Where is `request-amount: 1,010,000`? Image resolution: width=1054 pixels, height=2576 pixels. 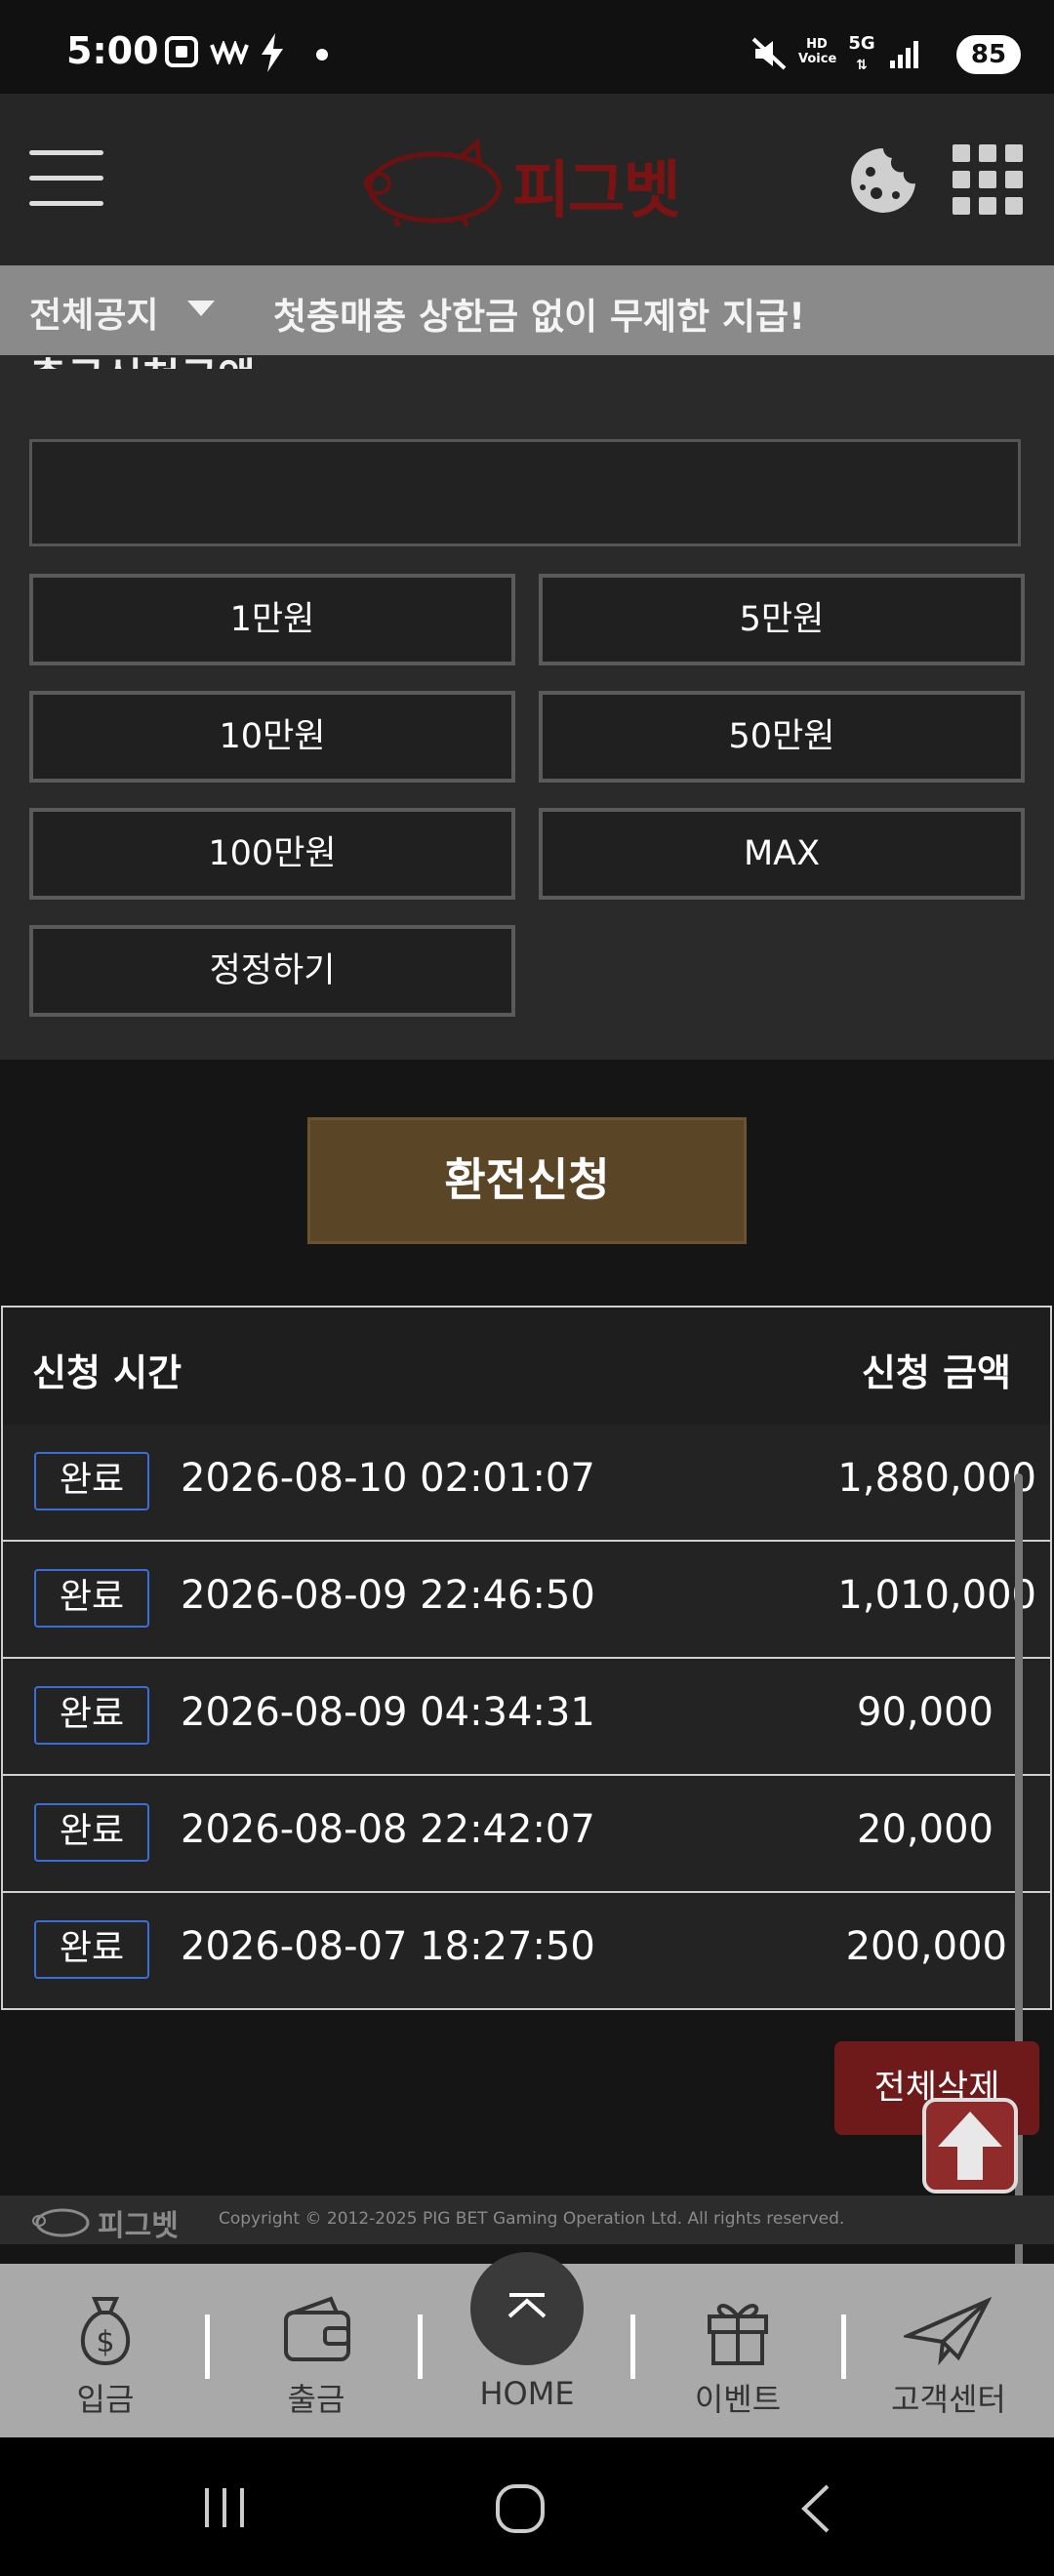
request-amount: 1,010,000 is located at coordinates (937, 1595).